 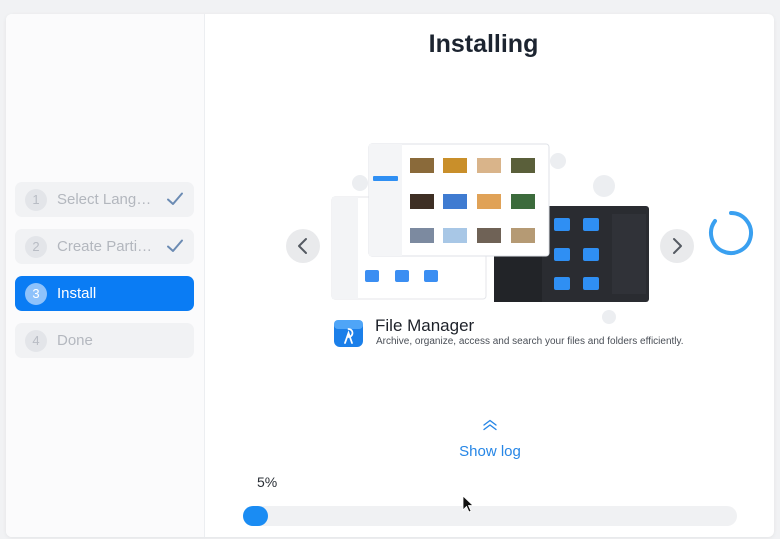 What do you see at coordinates (267, 482) in the screenshot?
I see `progress-percent-label: 5%` at bounding box center [267, 482].